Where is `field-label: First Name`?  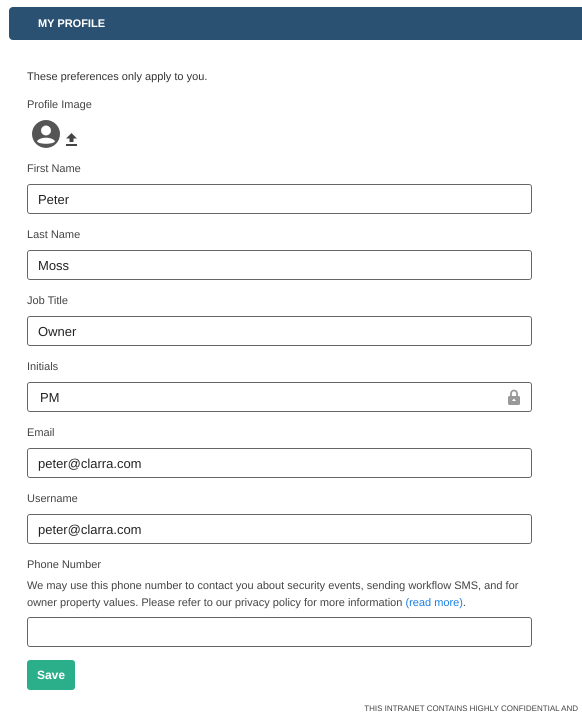
field-label: First Name is located at coordinates (54, 169).